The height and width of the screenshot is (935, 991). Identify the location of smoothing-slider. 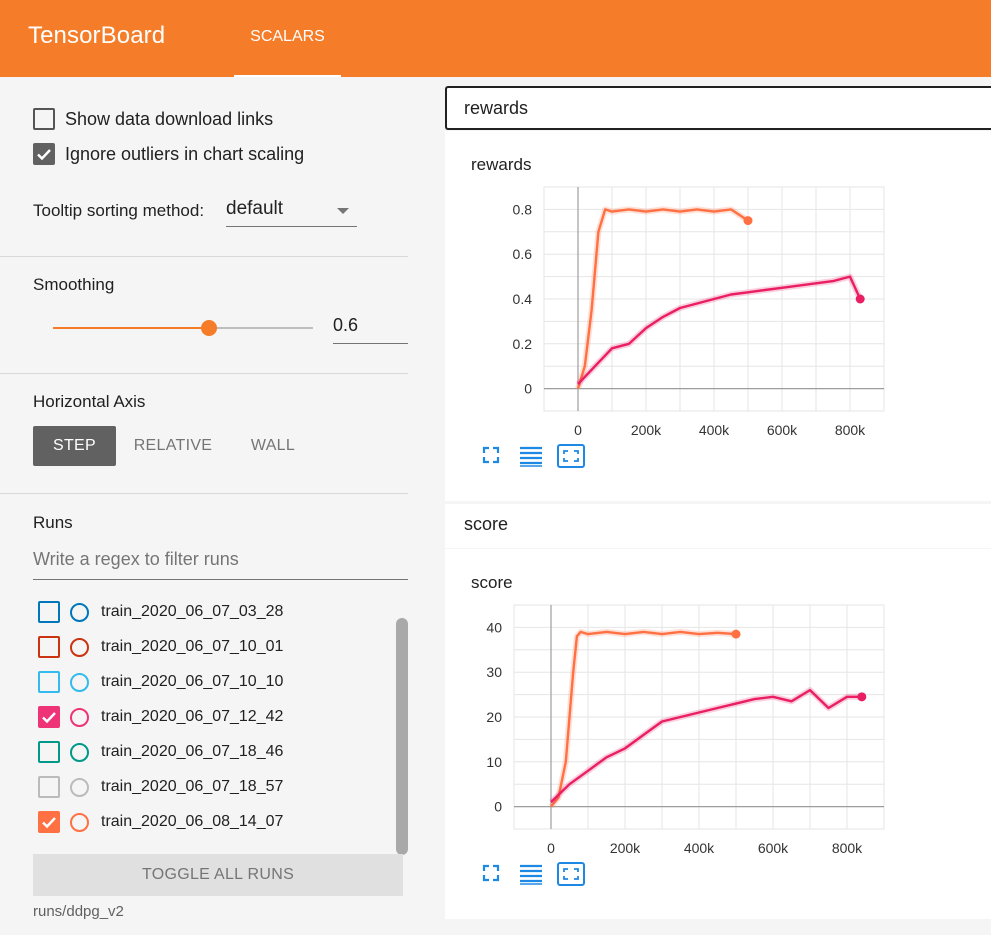
(183, 328).